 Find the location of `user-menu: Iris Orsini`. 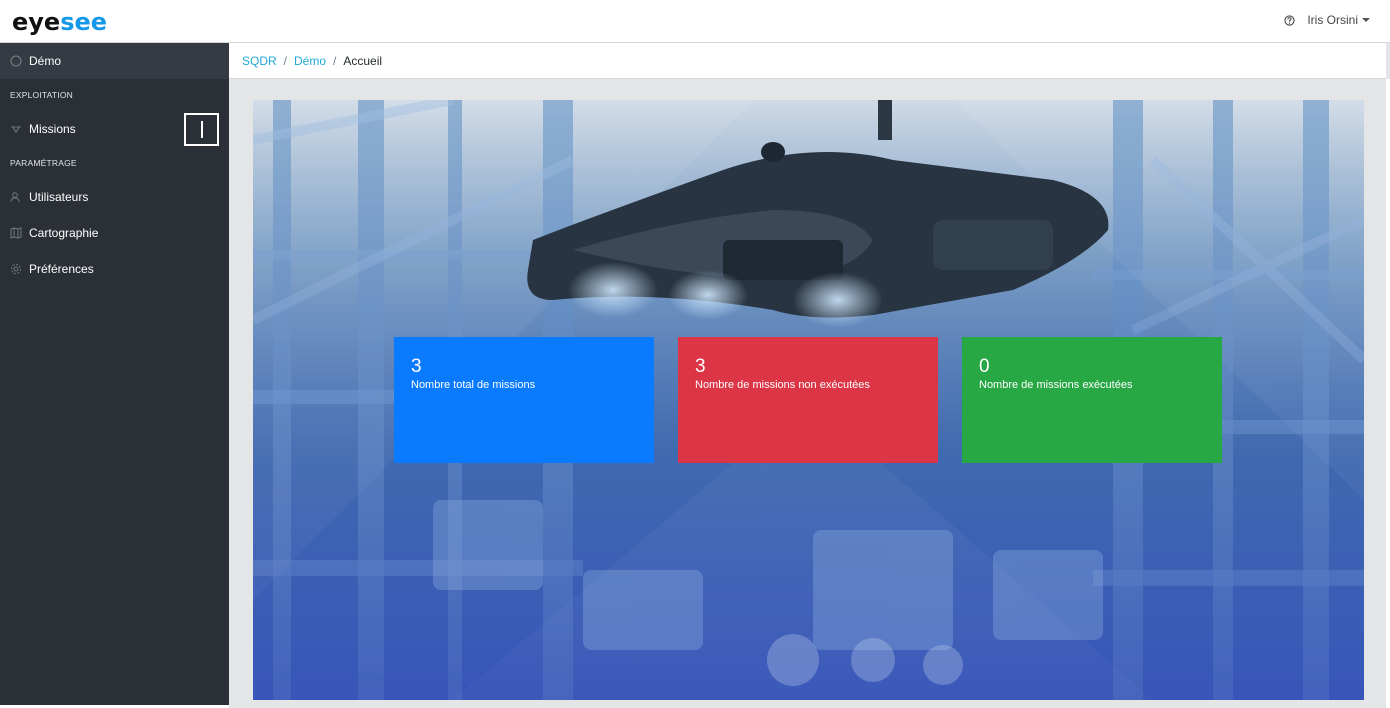

user-menu: Iris Orsini is located at coordinates (1332, 20).